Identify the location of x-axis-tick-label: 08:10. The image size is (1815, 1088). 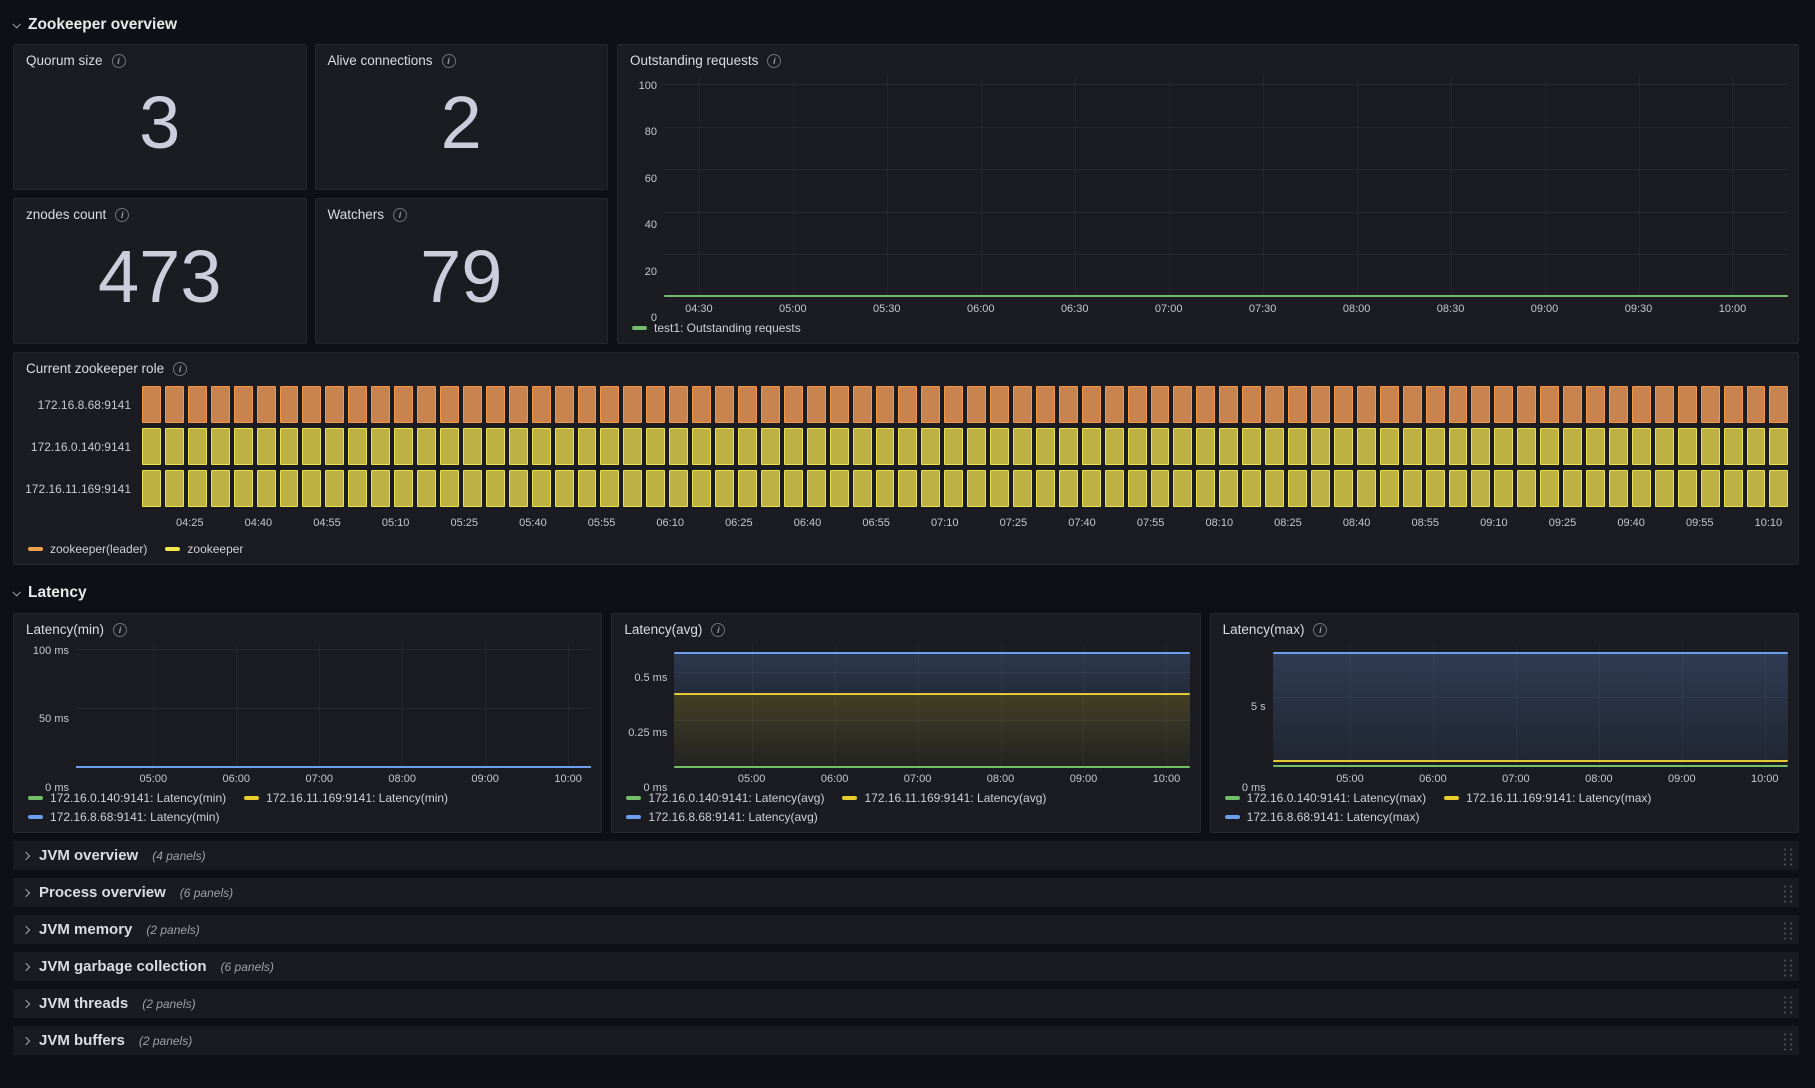
(1219, 523).